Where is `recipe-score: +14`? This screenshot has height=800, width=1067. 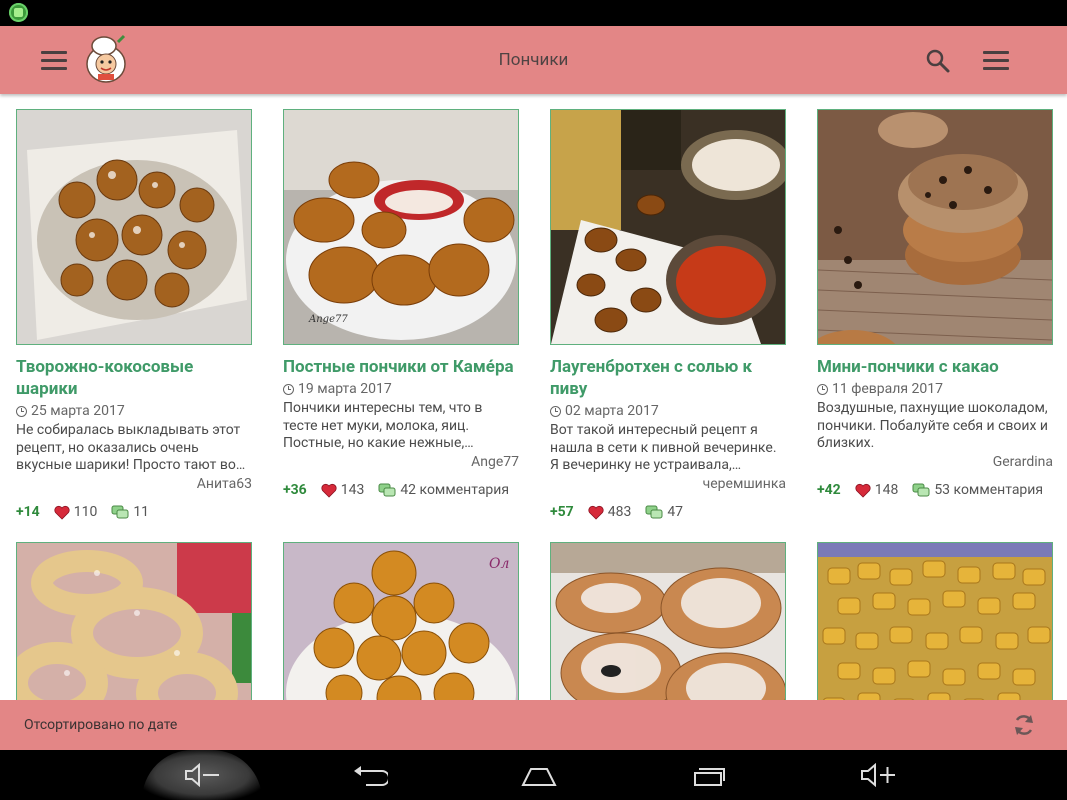
recipe-score: +14 is located at coordinates (28, 512).